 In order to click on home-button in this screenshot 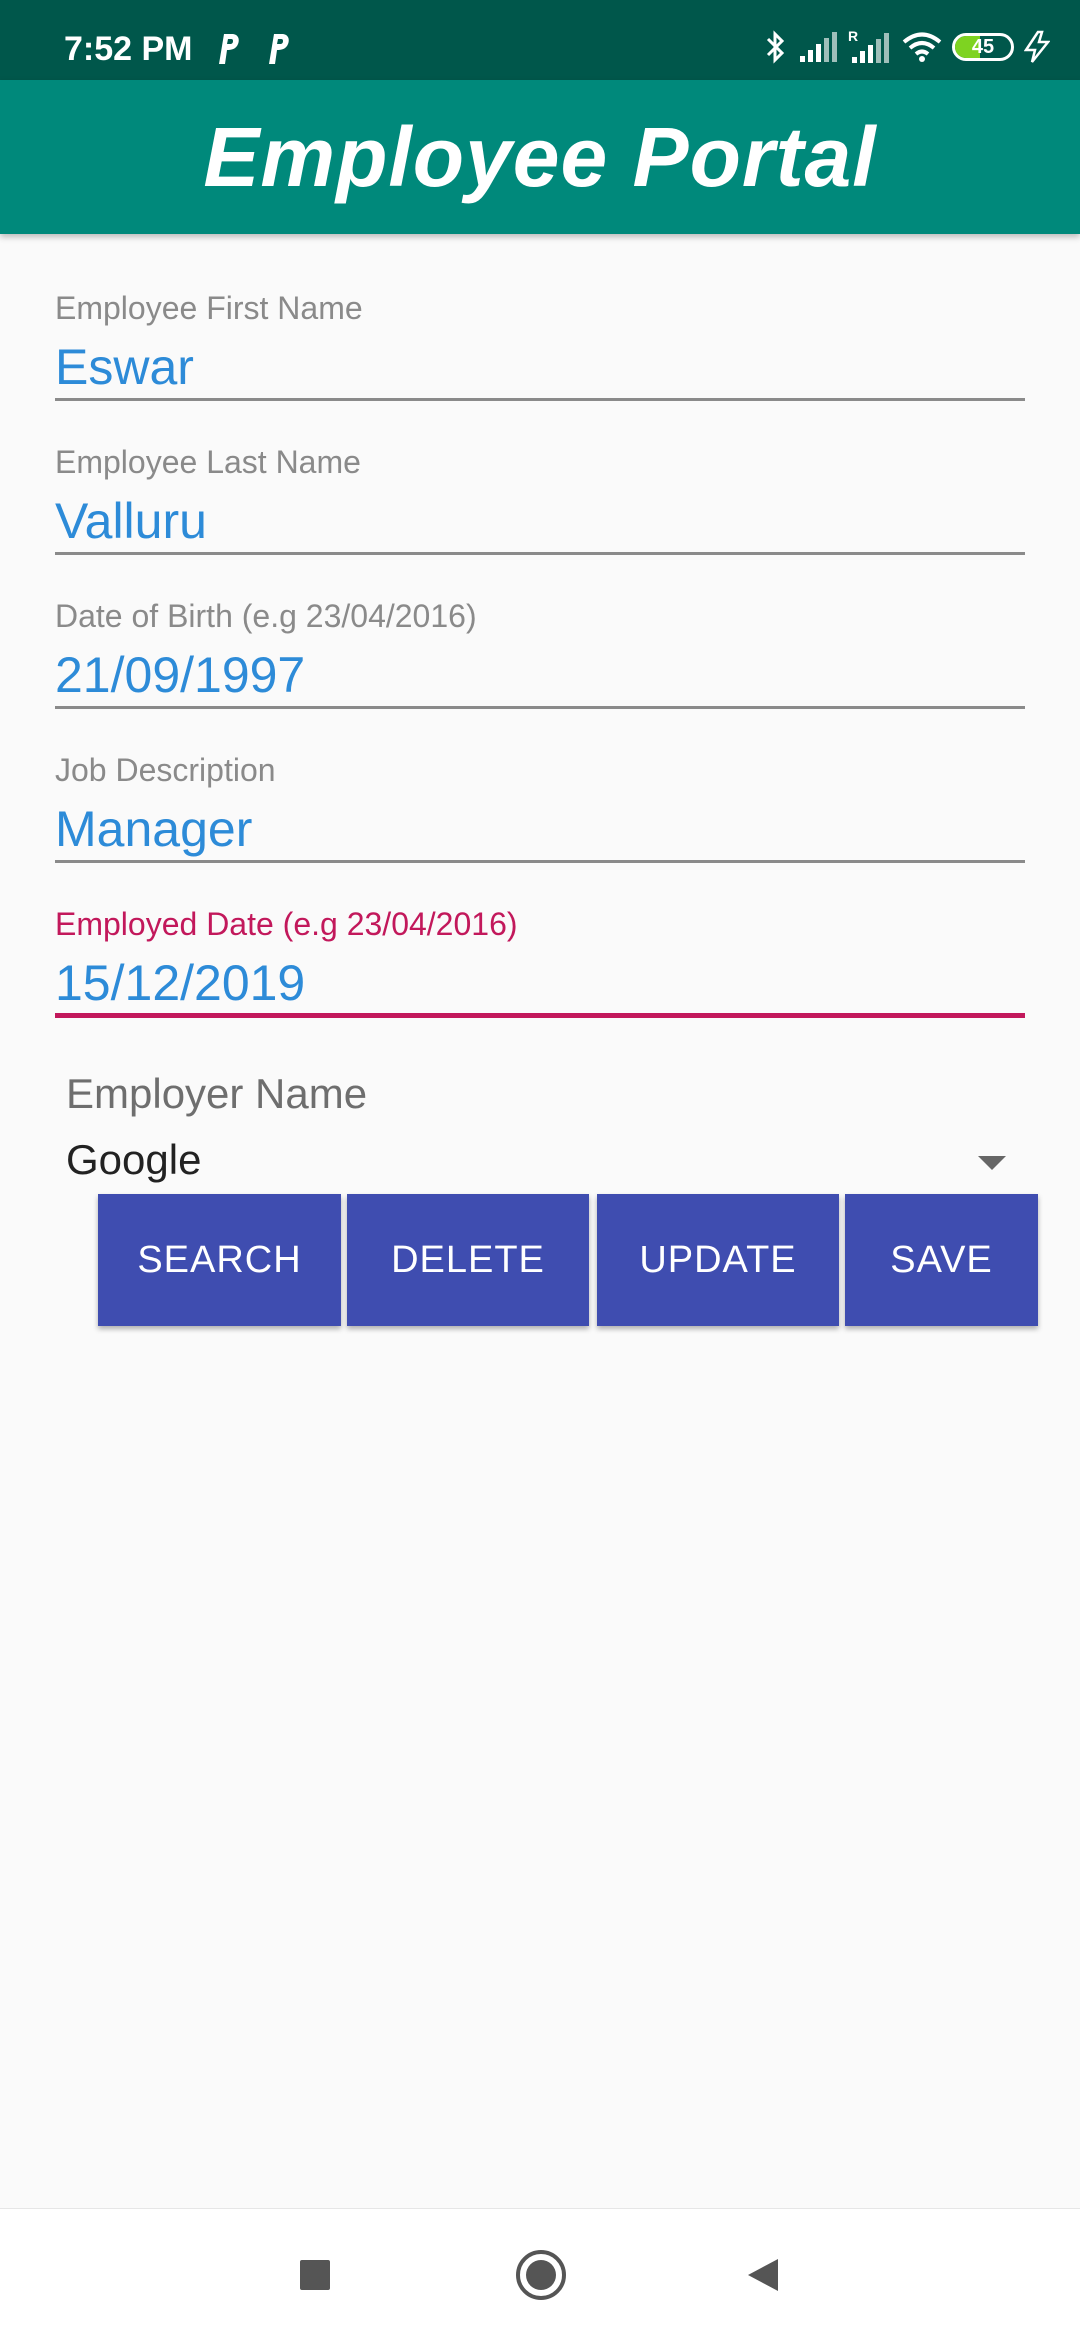, I will do `click(541, 2275)`.